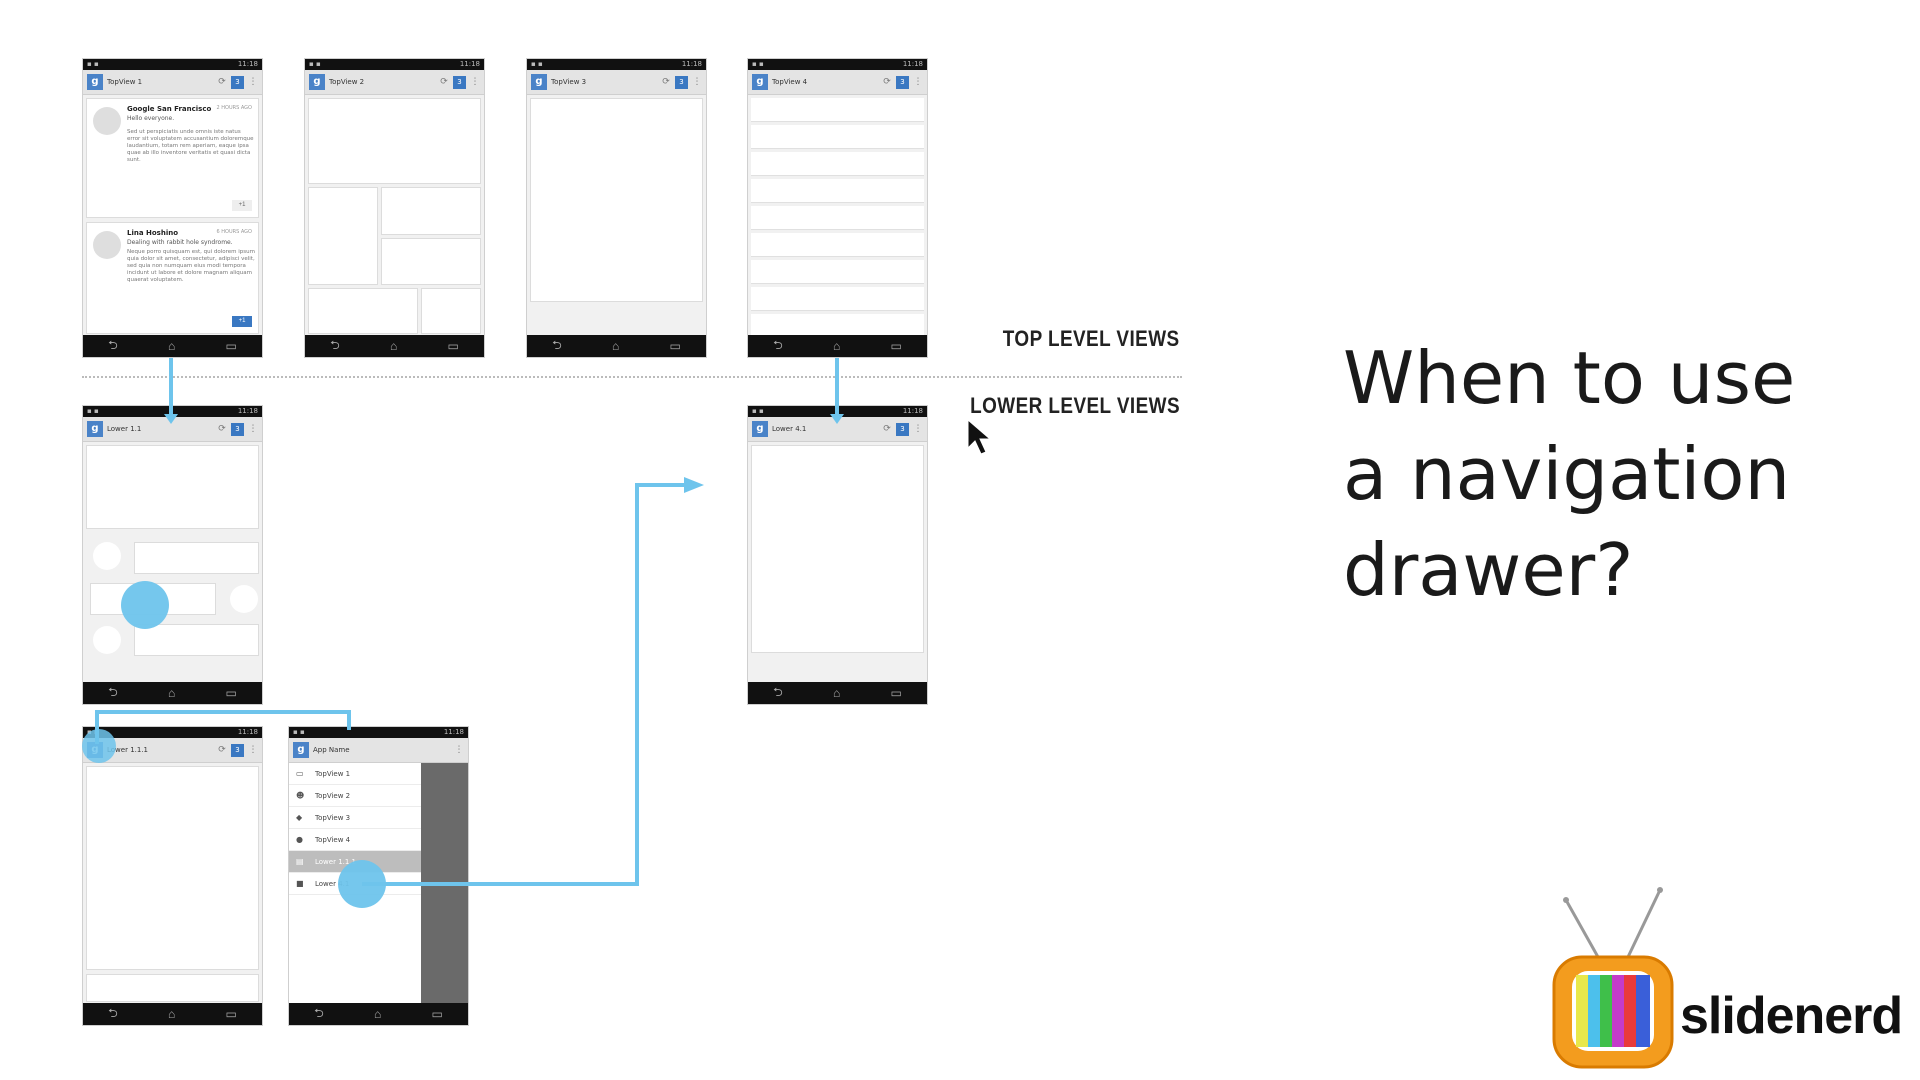  Describe the element at coordinates (837, 391) in the screenshot. I see `arrow-topview4-to-lower41` at that location.